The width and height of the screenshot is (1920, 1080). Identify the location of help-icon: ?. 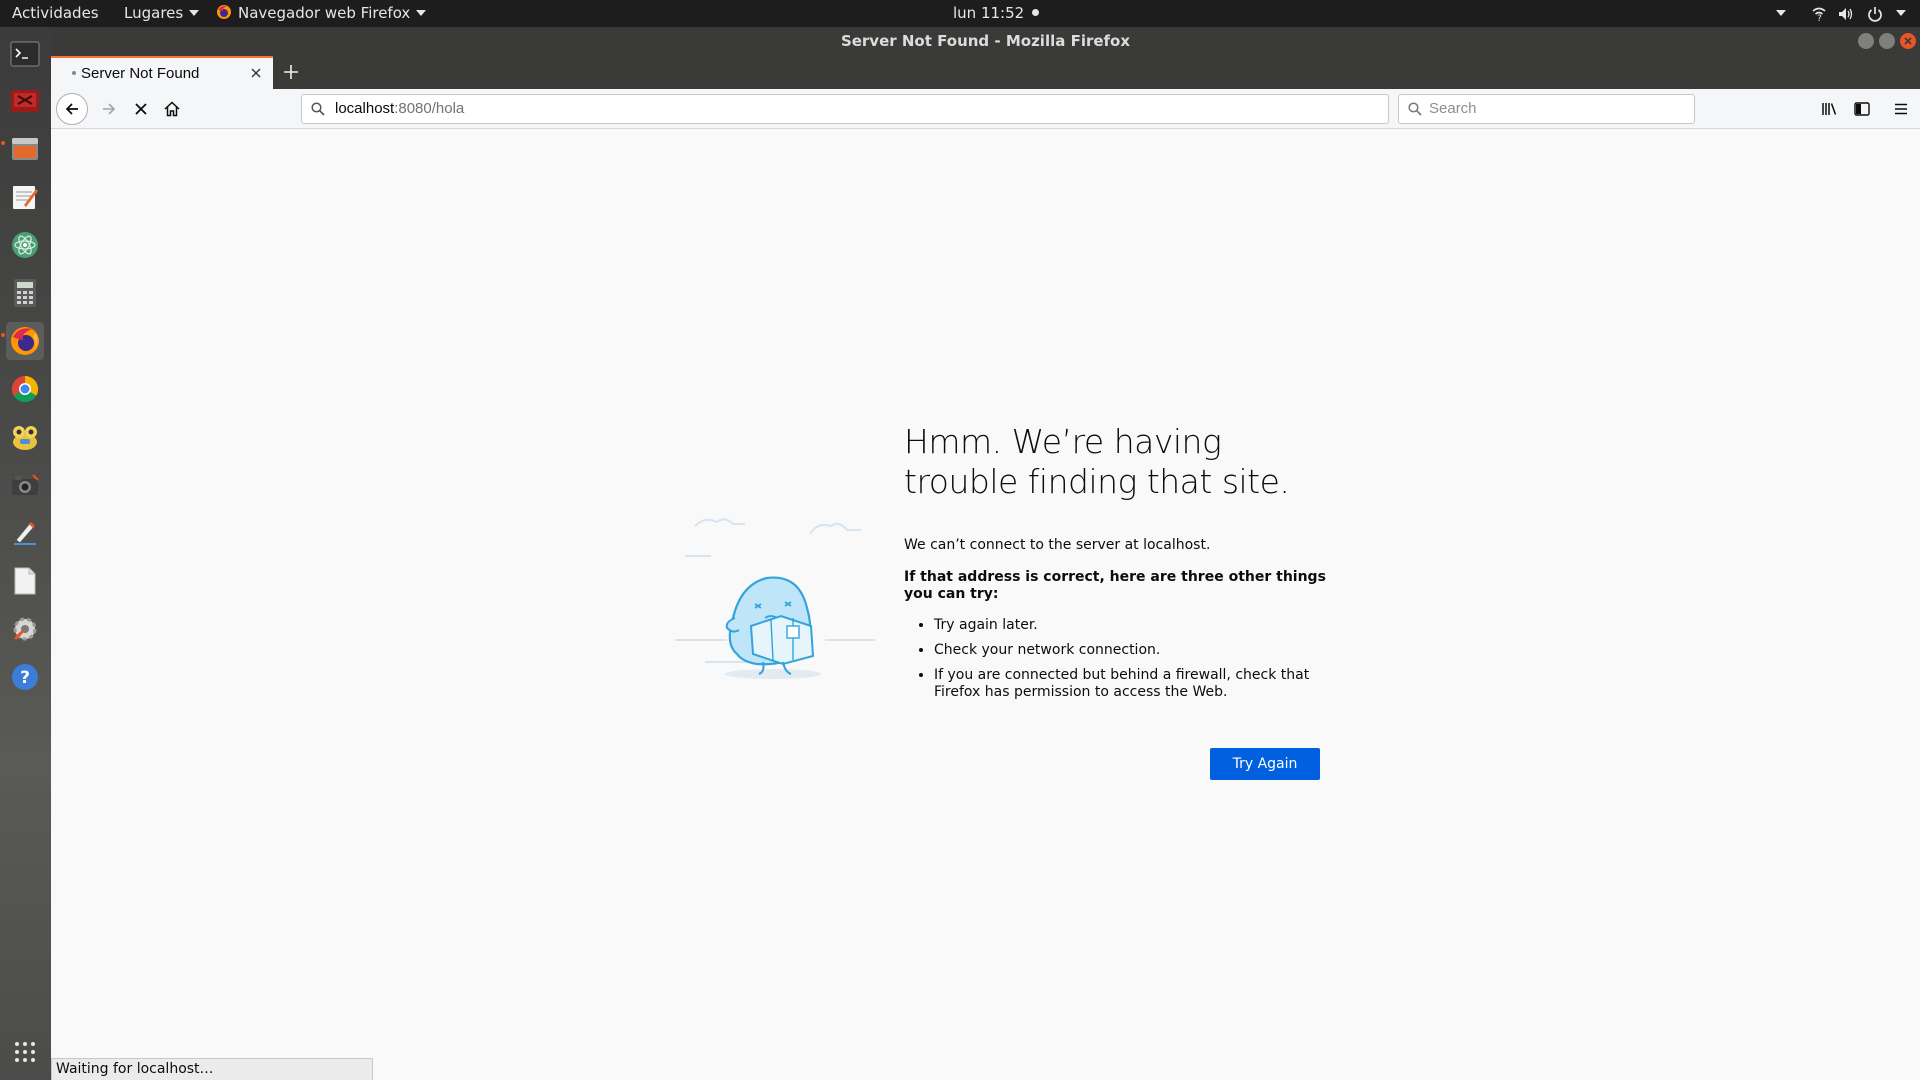
(25, 677).